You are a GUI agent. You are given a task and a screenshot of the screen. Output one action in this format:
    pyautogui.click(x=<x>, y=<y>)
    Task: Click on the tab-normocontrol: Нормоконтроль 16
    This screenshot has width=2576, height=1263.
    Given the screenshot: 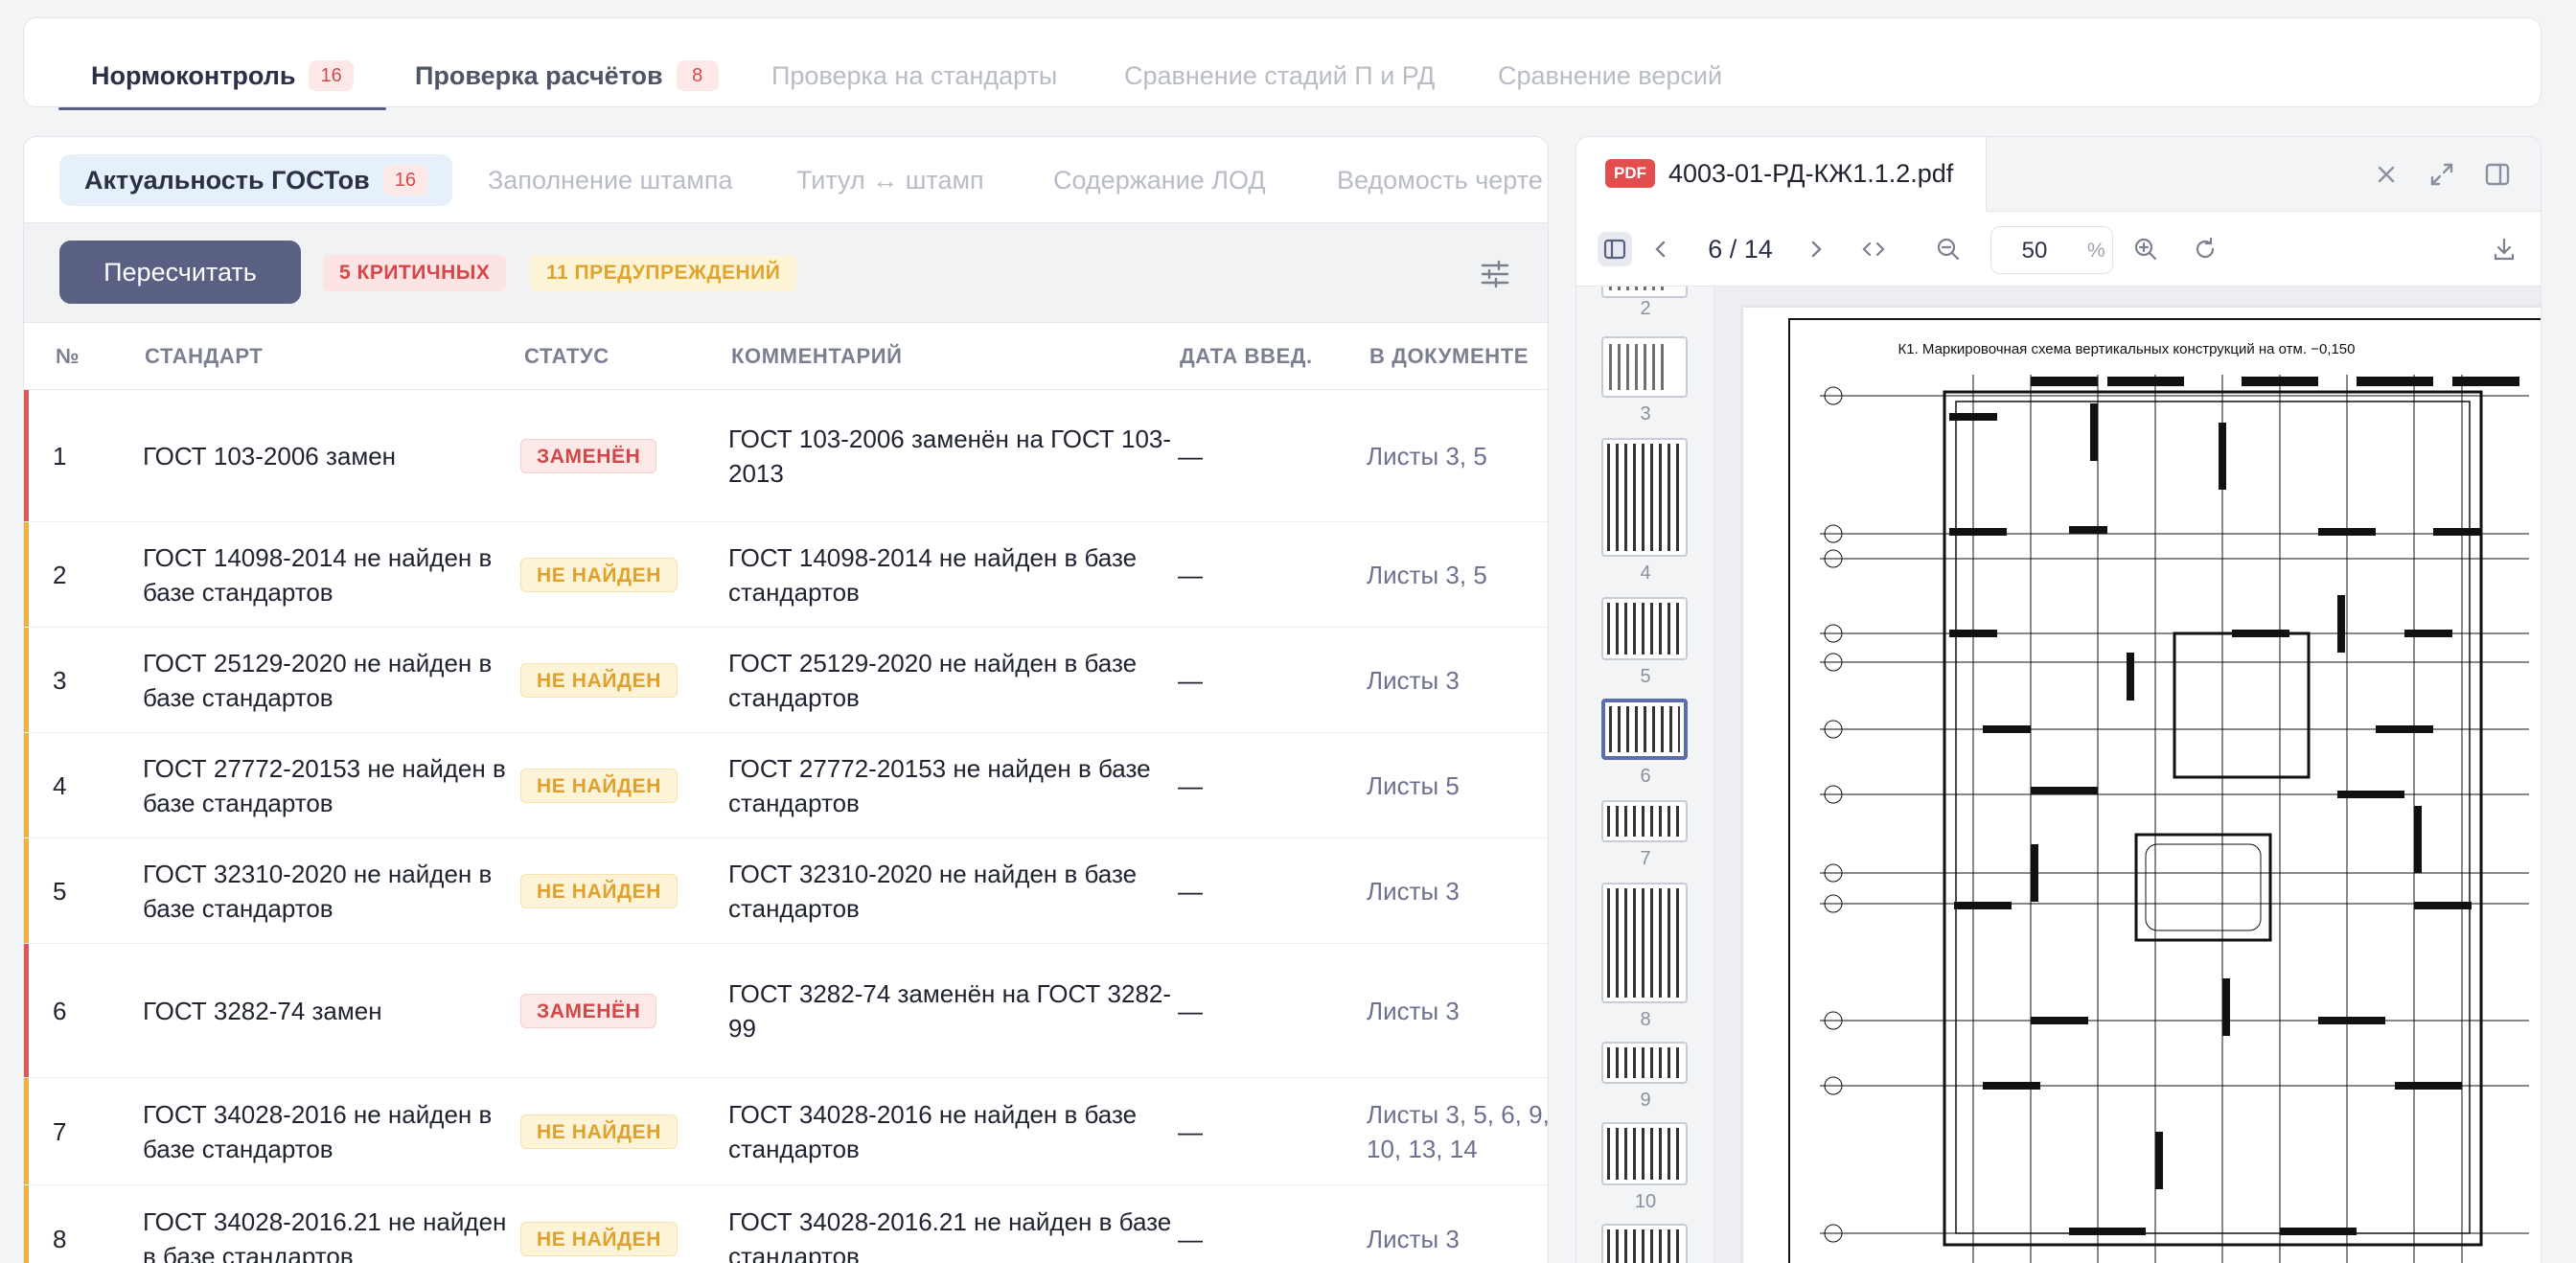 What is the action you would take?
    pyautogui.click(x=222, y=76)
    